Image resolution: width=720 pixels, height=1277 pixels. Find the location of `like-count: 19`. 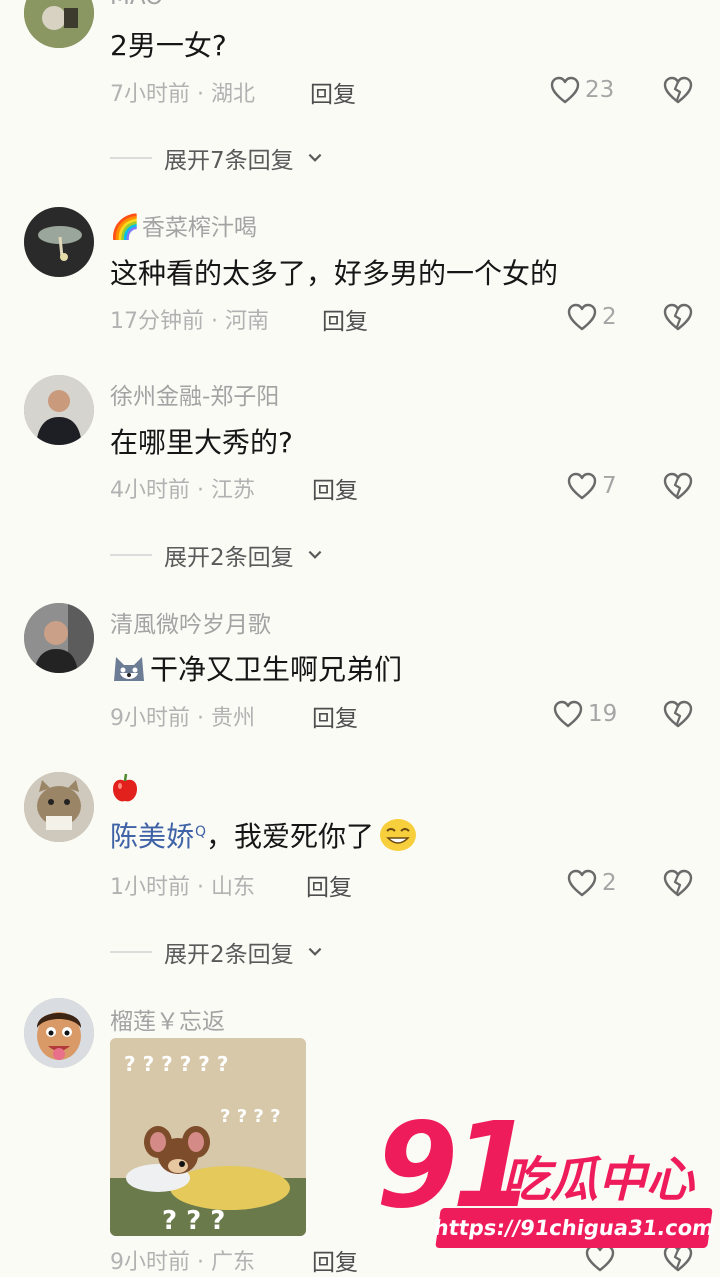

like-count: 19 is located at coordinates (603, 714).